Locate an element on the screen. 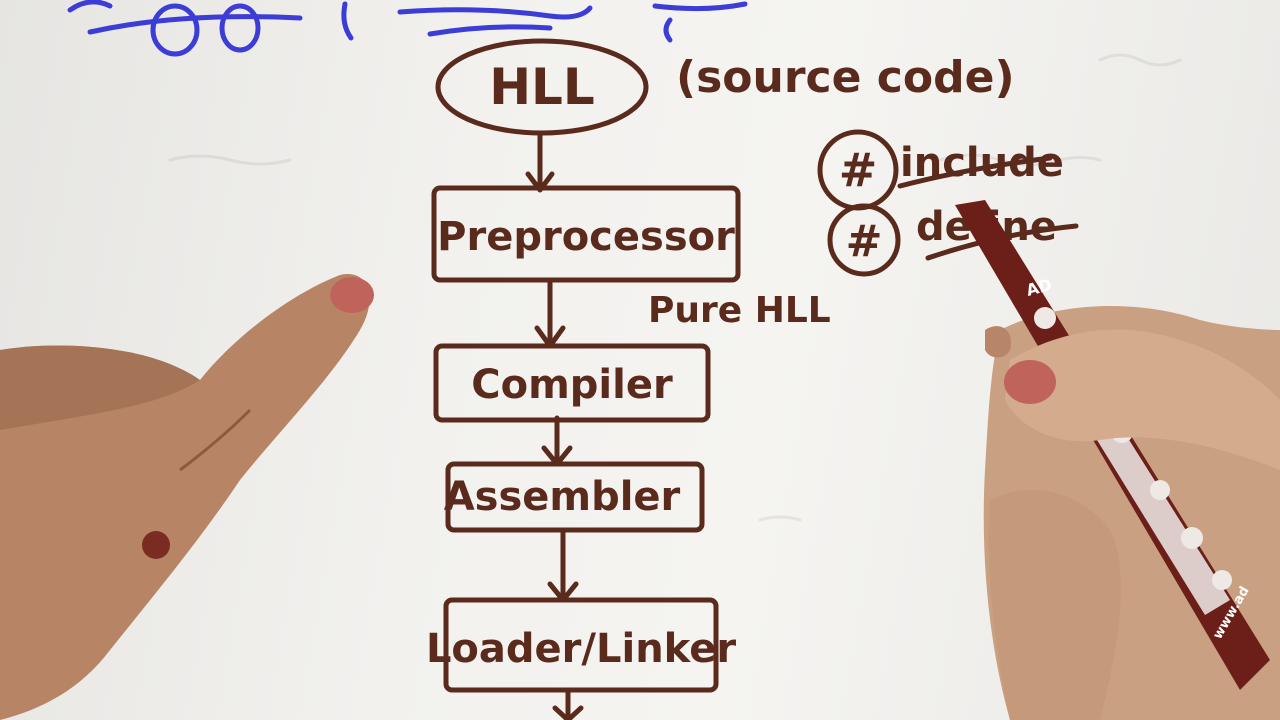  hash-symbol-include: # is located at coordinates (858, 170).